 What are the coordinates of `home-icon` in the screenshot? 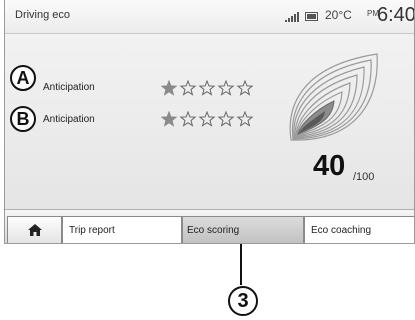 It's located at (34, 230).